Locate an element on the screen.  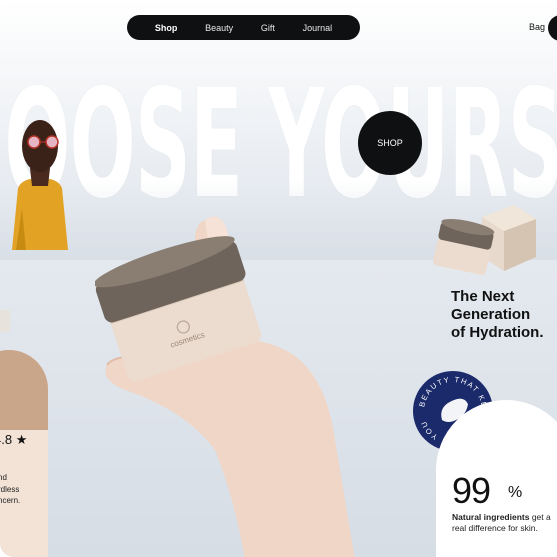
tagline-line: Generation is located at coordinates (491, 314).